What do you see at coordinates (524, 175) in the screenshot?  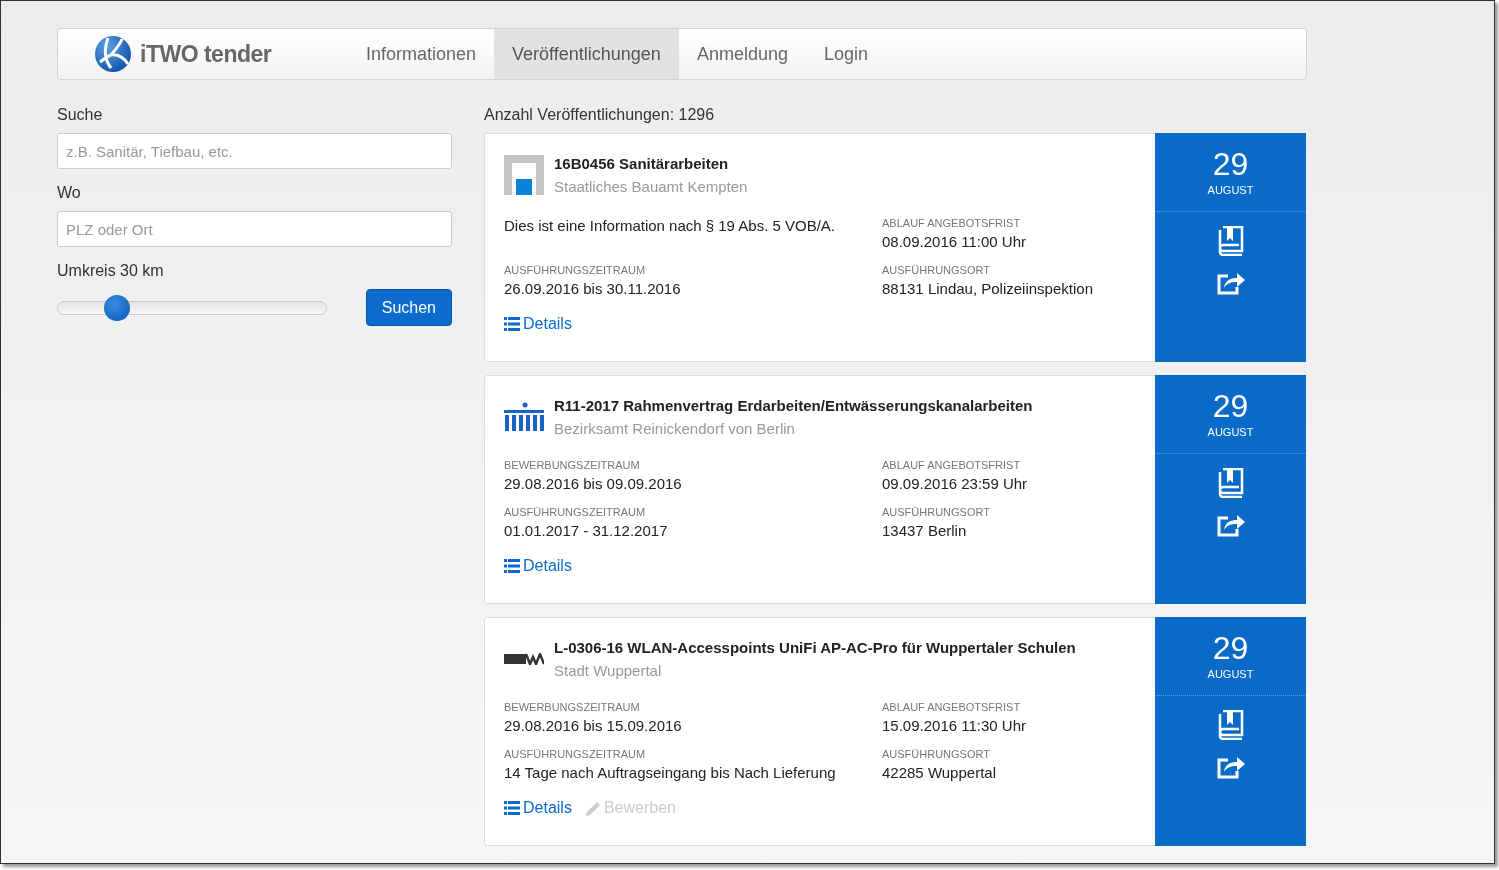 I see `building-logo-icon` at bounding box center [524, 175].